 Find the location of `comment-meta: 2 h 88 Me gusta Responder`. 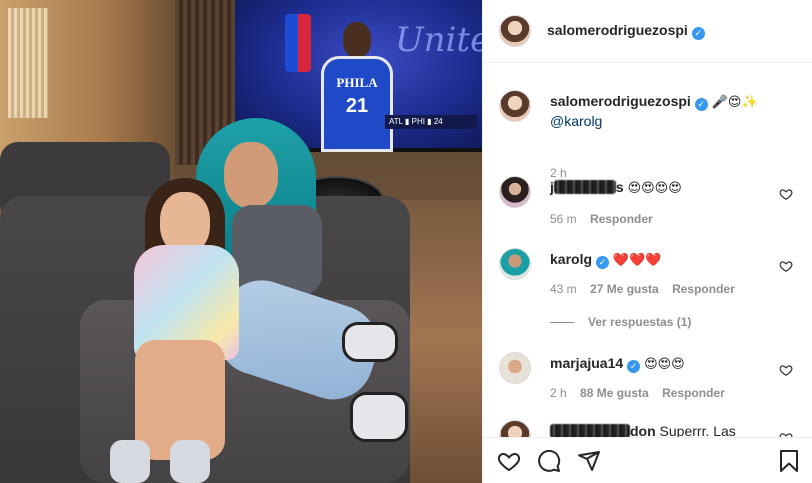

comment-meta: 2 h 88 Me gusta Responder is located at coordinates (642, 393).